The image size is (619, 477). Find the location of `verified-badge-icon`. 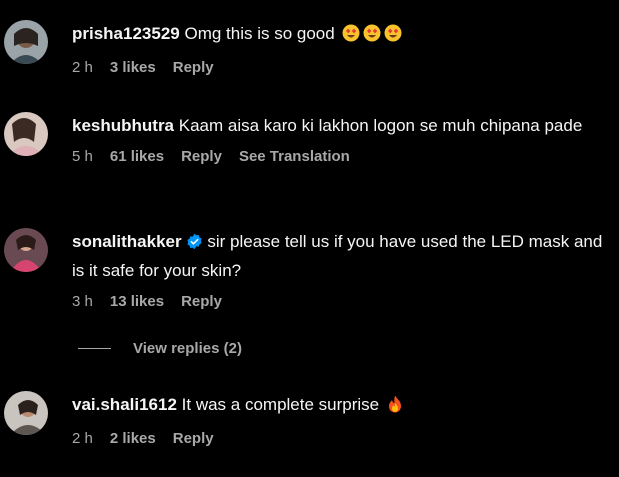

verified-badge-icon is located at coordinates (194, 245).